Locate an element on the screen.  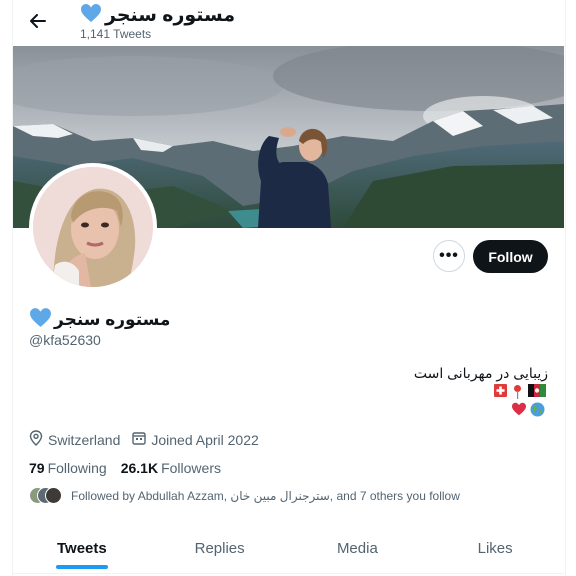
globe-icon is located at coordinates (537, 412).